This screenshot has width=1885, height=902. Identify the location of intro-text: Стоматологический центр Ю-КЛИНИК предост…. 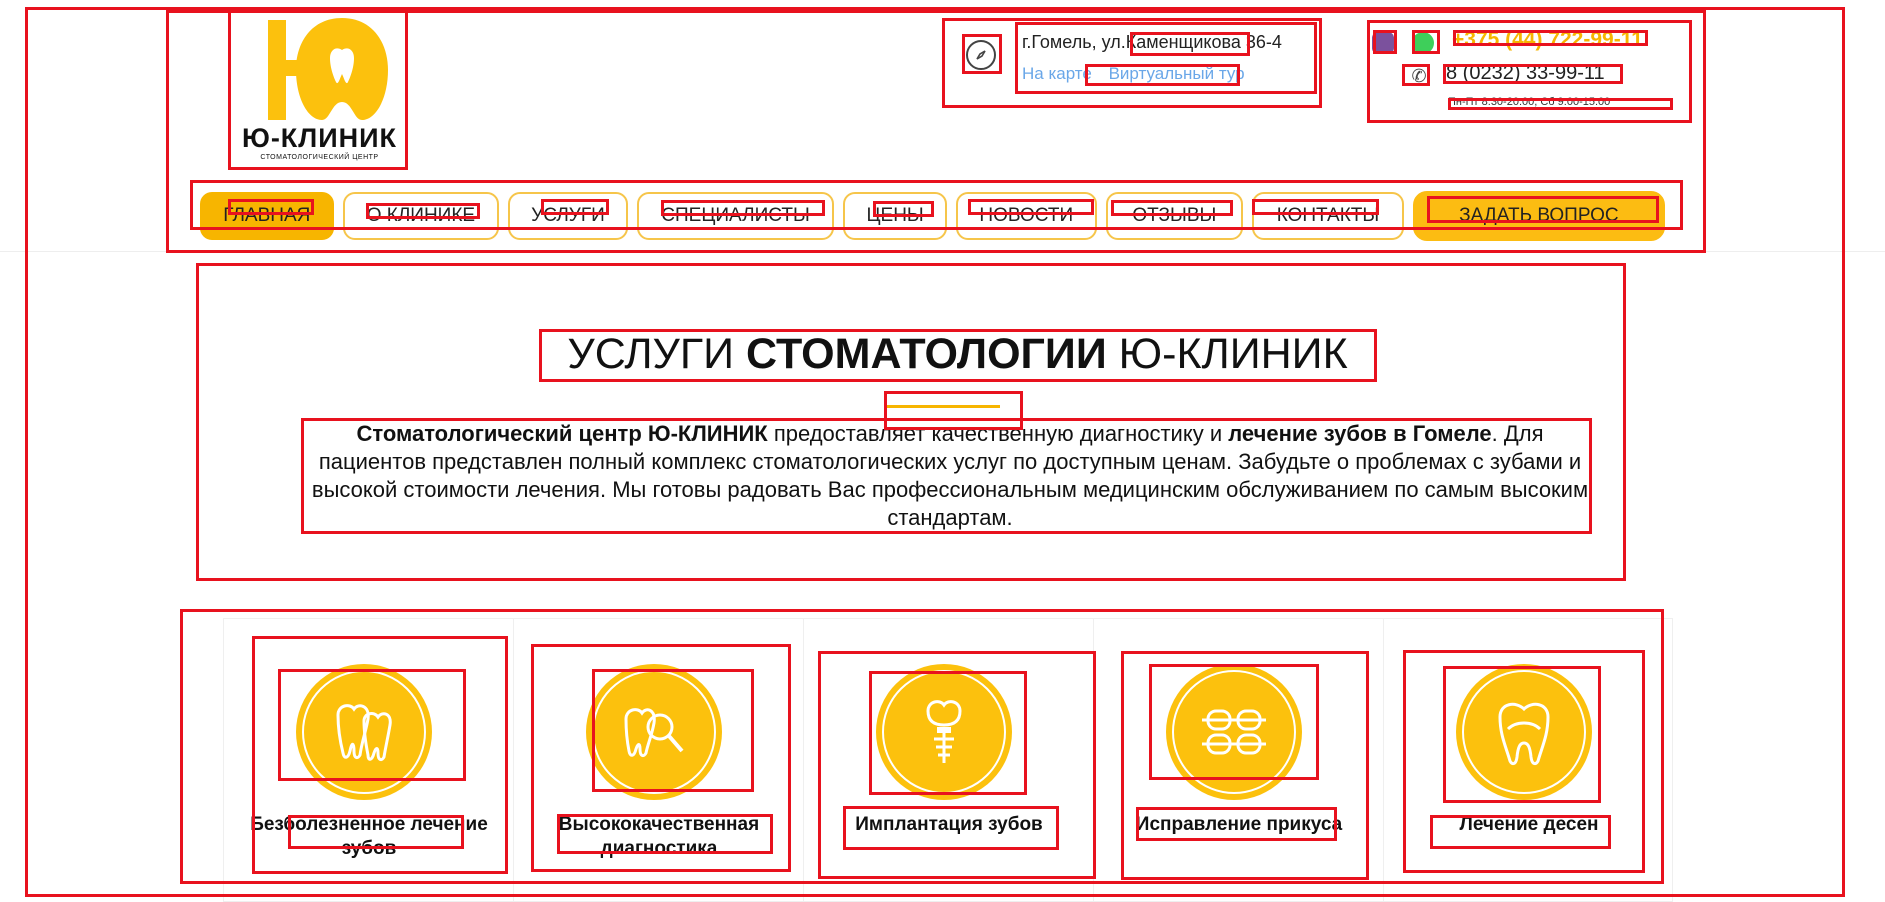
(950, 476).